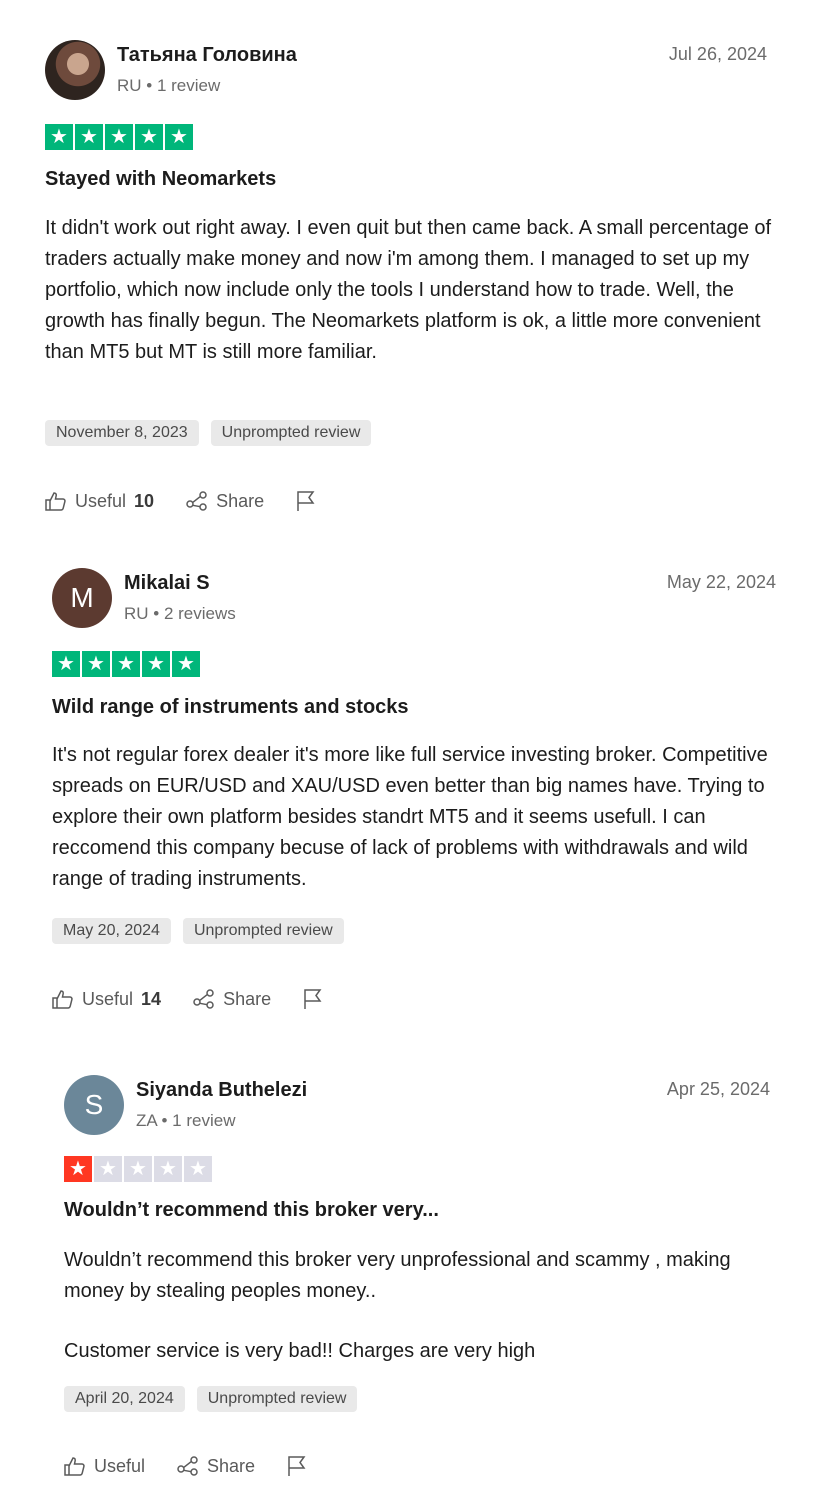 This screenshot has width=825, height=1501. What do you see at coordinates (124, 1399) in the screenshot?
I see `experience-date-badge: April 20, 2024` at bounding box center [124, 1399].